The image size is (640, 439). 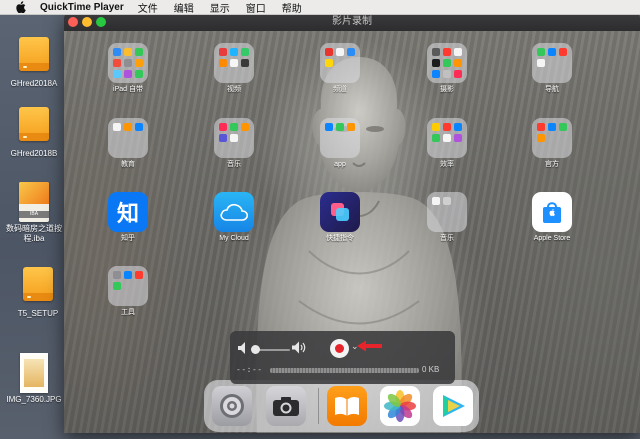 I want to click on recording-file-size: 0 KB, so click(x=431, y=369).